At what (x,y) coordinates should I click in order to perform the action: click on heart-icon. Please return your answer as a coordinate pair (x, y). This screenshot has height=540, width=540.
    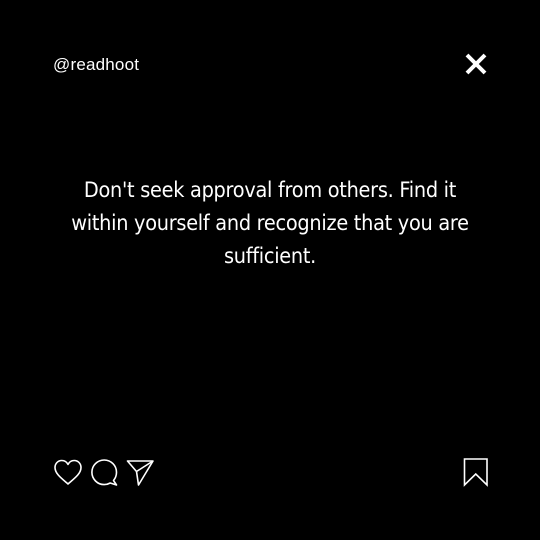
    Looking at the image, I should click on (68, 472).